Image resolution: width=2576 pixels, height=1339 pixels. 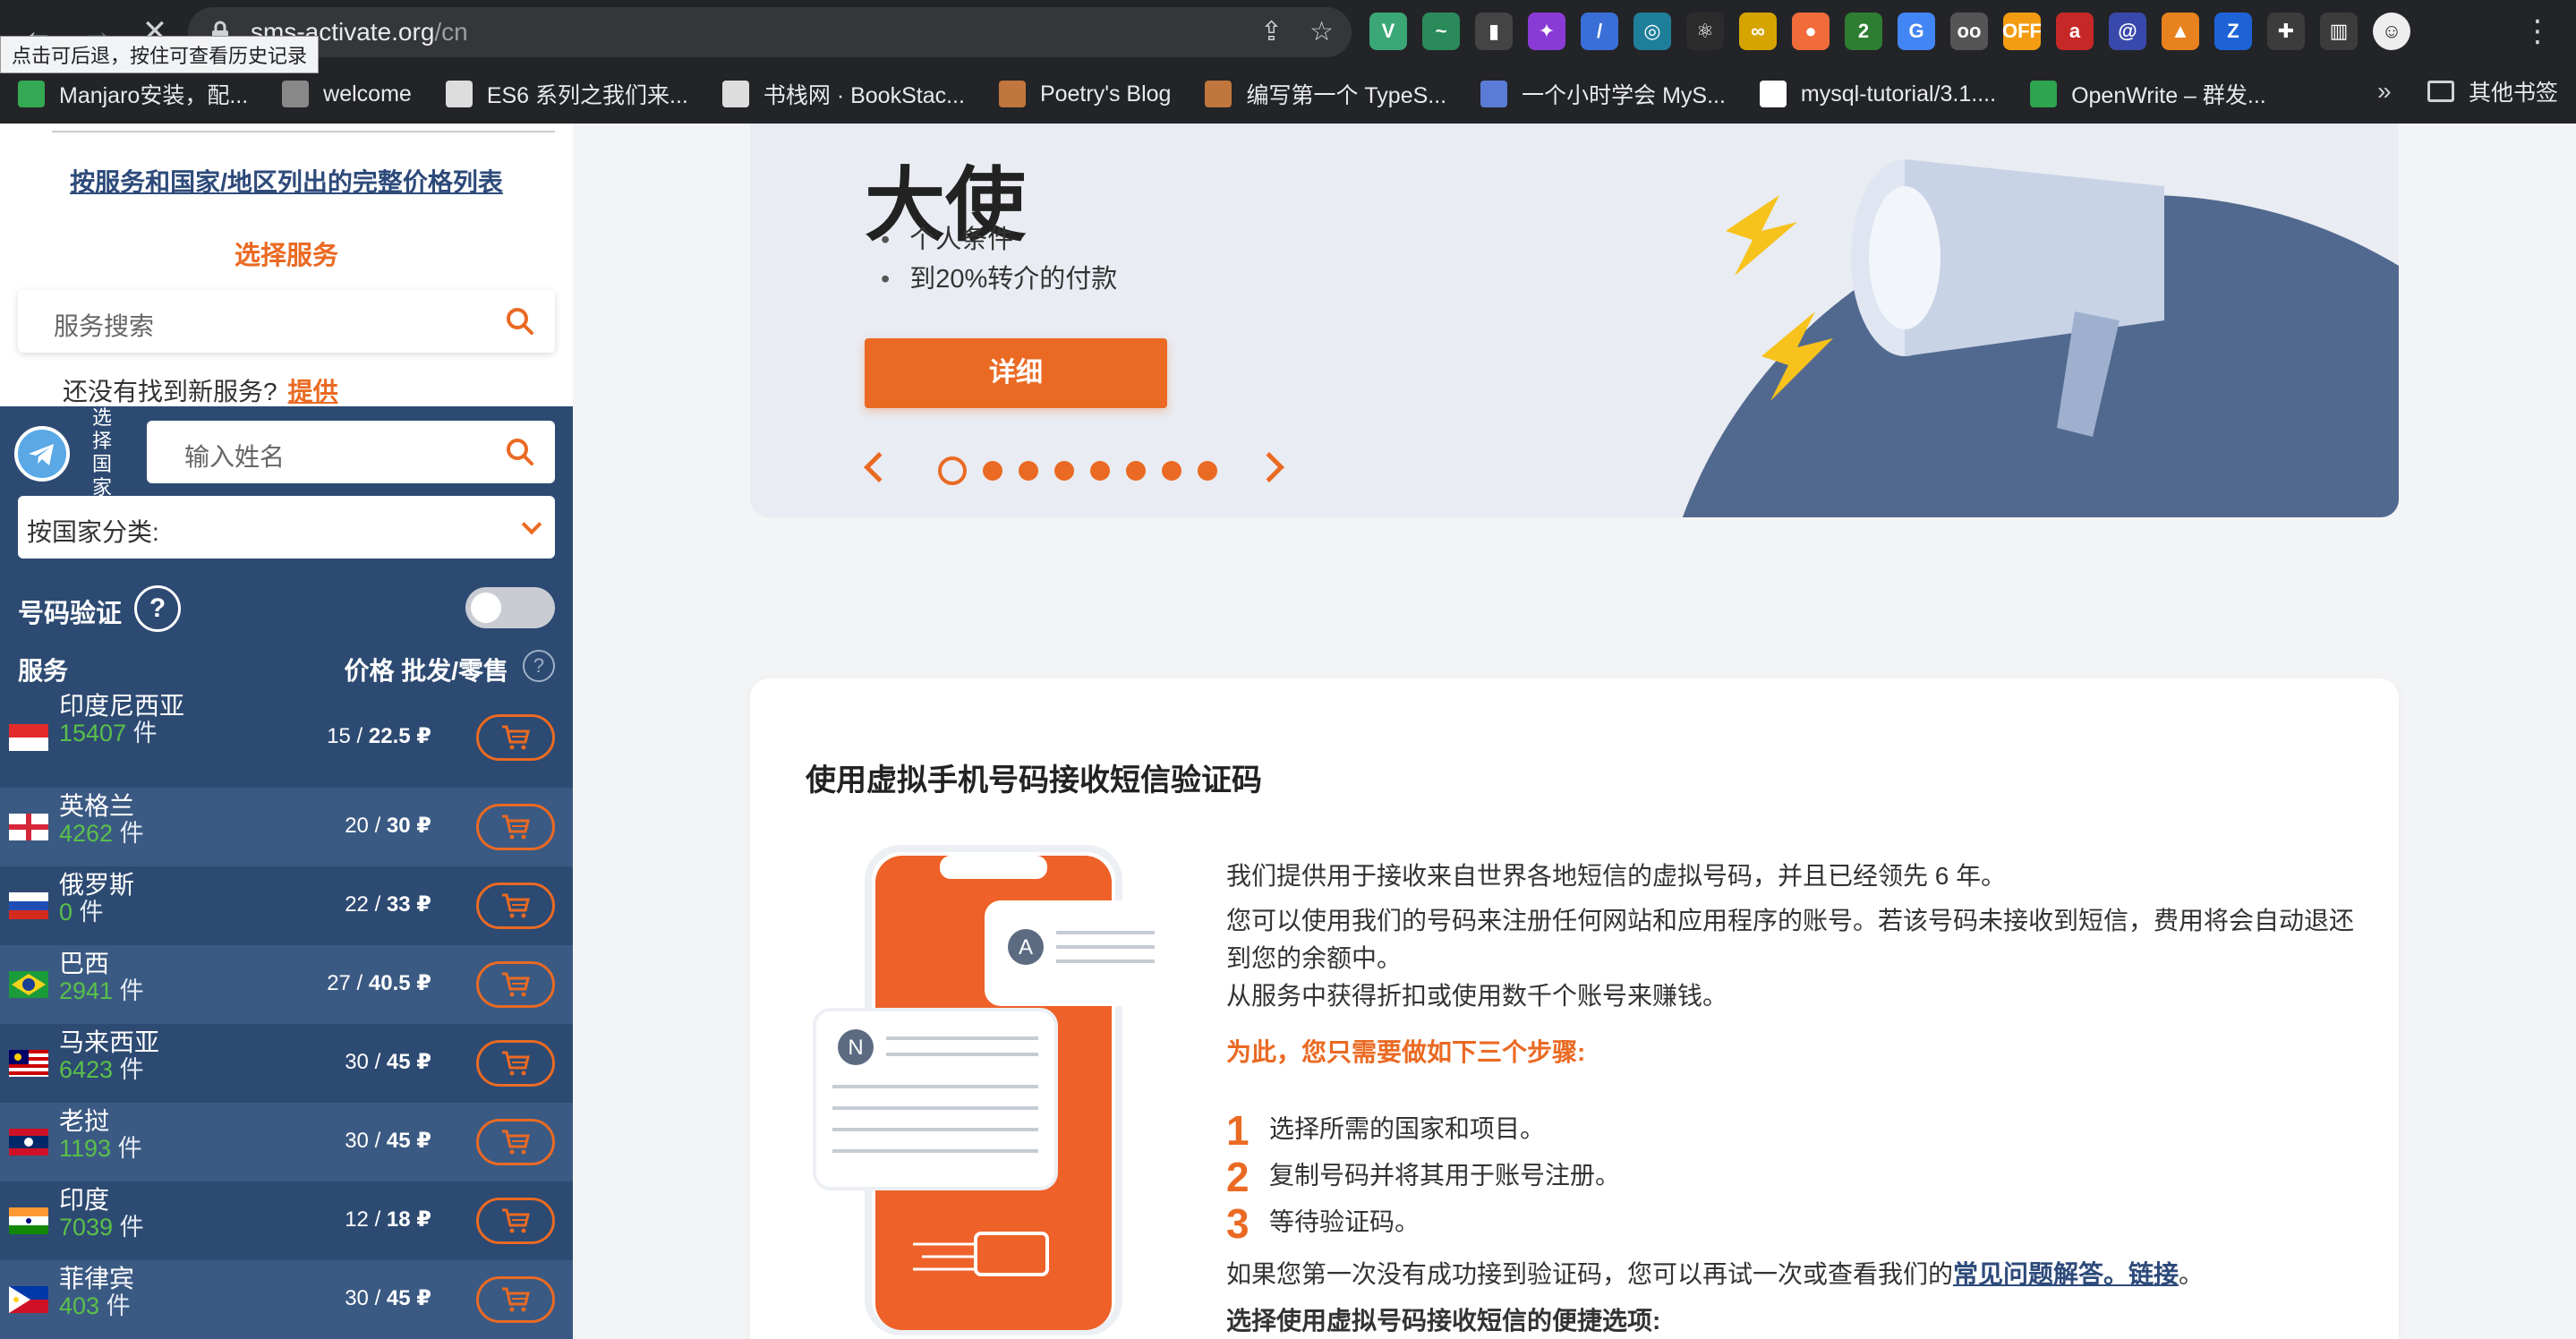 I want to click on country-price: 15 / 22.5 ₽, so click(x=379, y=736).